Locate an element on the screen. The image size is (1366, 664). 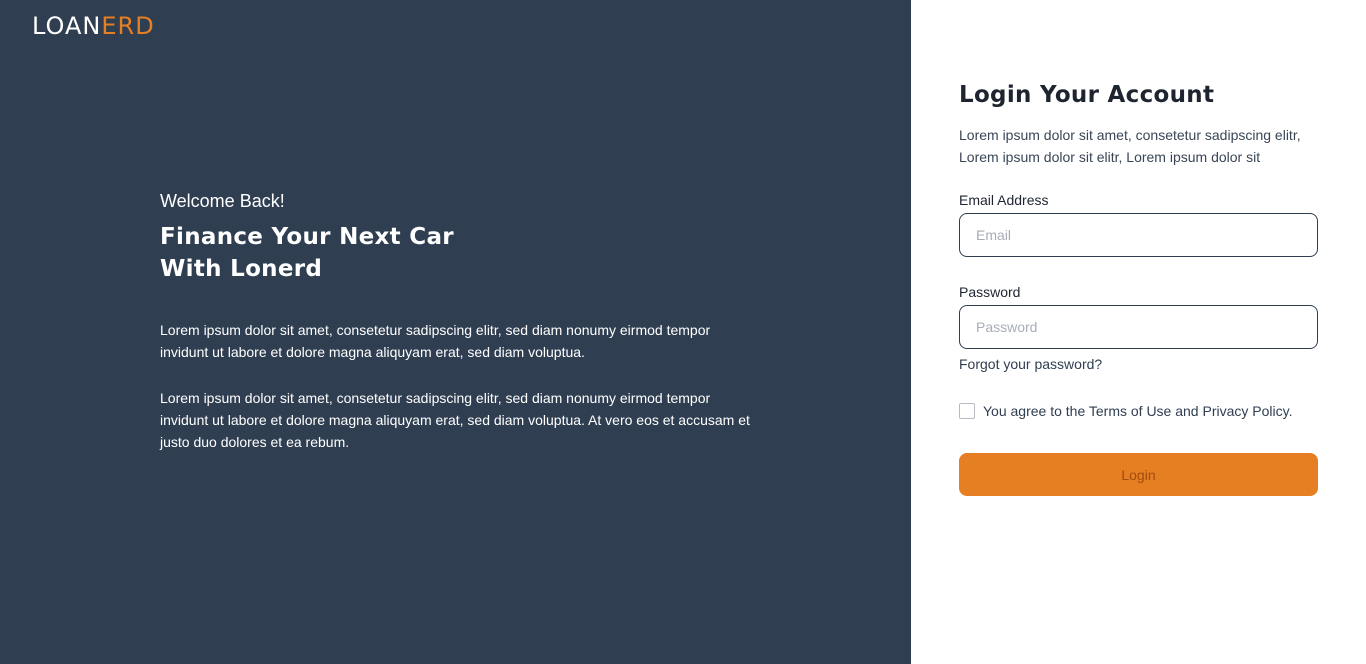
hero-headline-line2: With Lonerd is located at coordinates (241, 269).